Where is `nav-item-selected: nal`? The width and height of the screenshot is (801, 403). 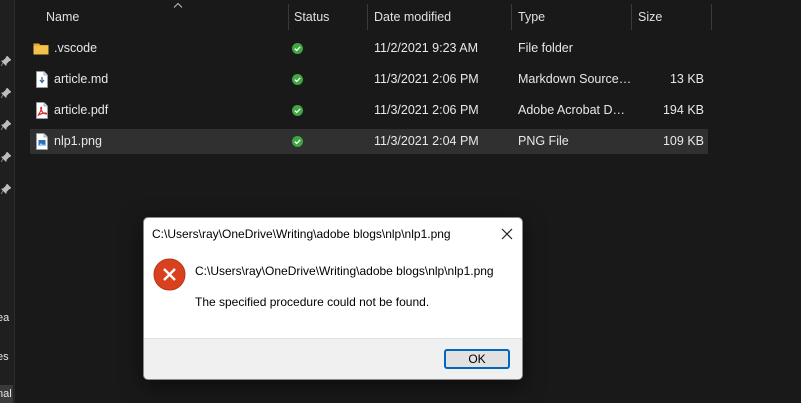 nav-item-selected: nal is located at coordinates (6, 394).